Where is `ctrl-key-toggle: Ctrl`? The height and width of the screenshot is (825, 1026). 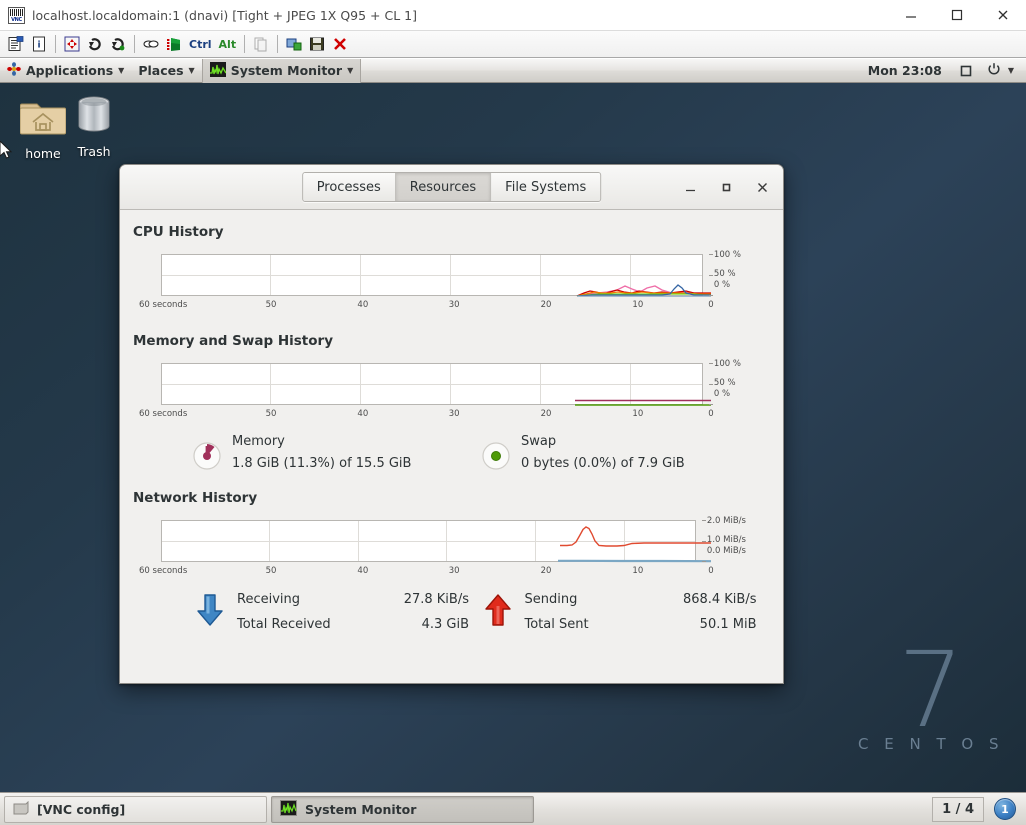
ctrl-key-toggle: Ctrl is located at coordinates (200, 44).